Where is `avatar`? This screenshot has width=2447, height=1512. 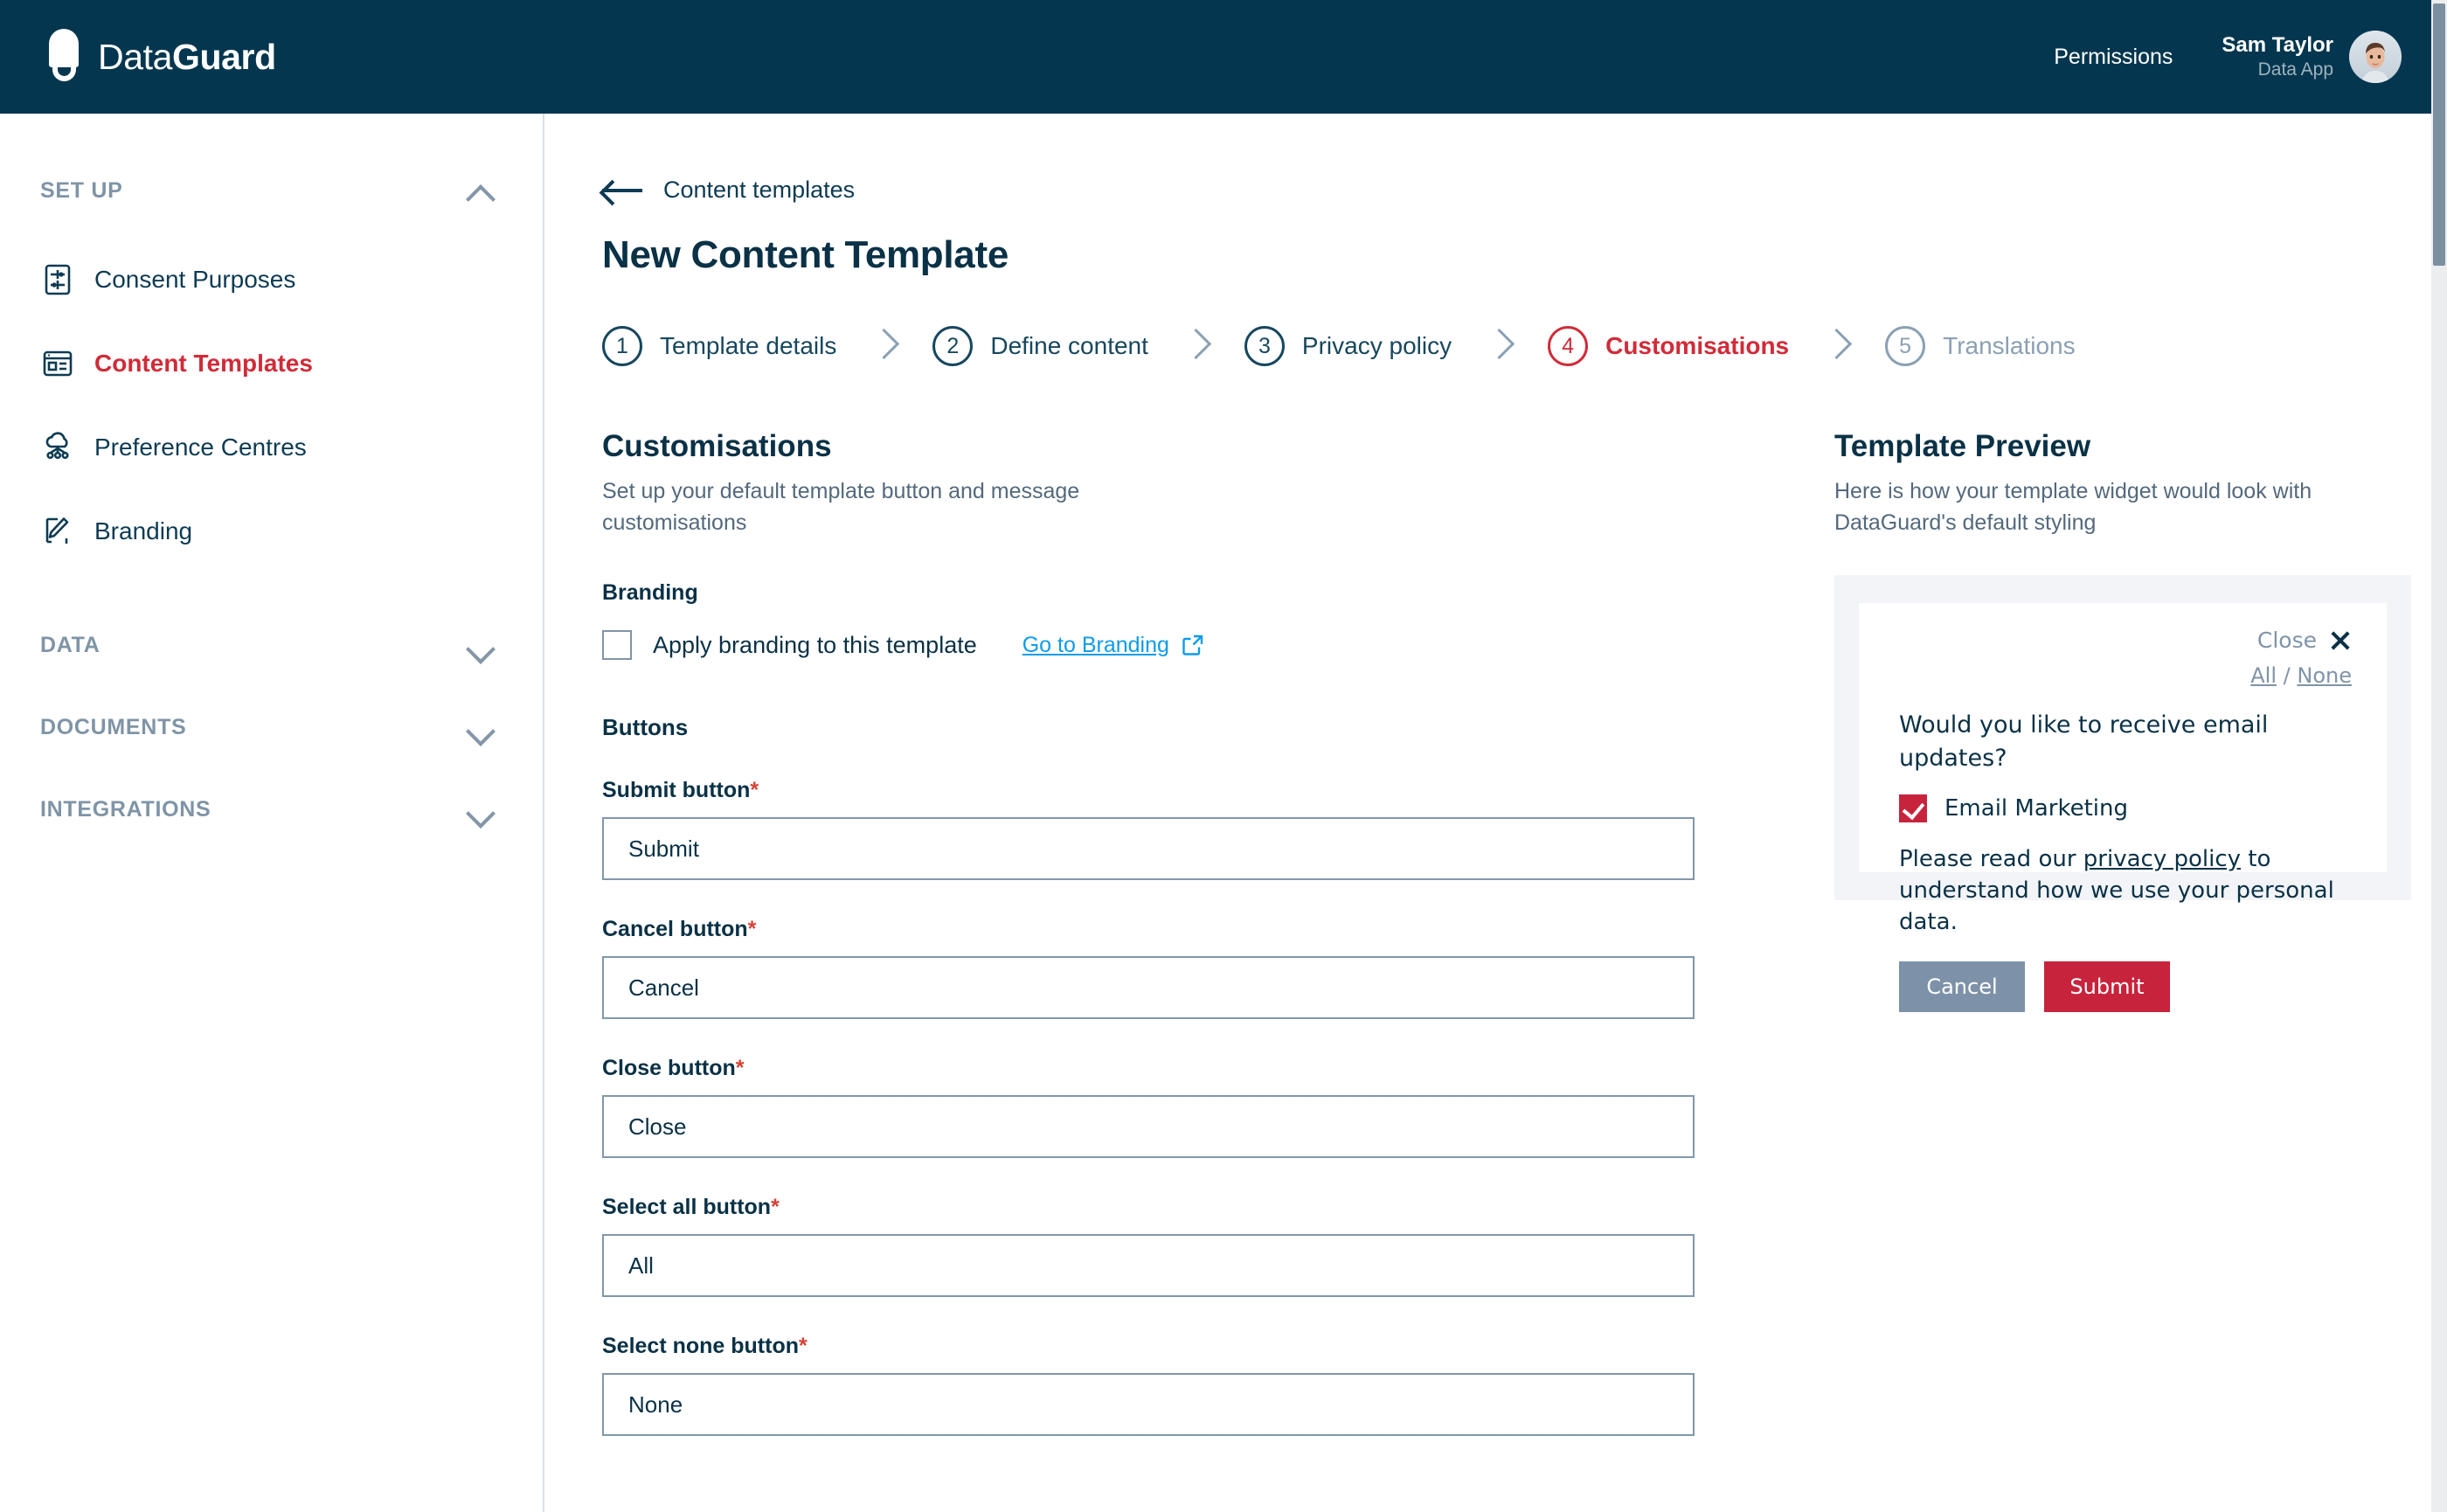
avatar is located at coordinates (2375, 57).